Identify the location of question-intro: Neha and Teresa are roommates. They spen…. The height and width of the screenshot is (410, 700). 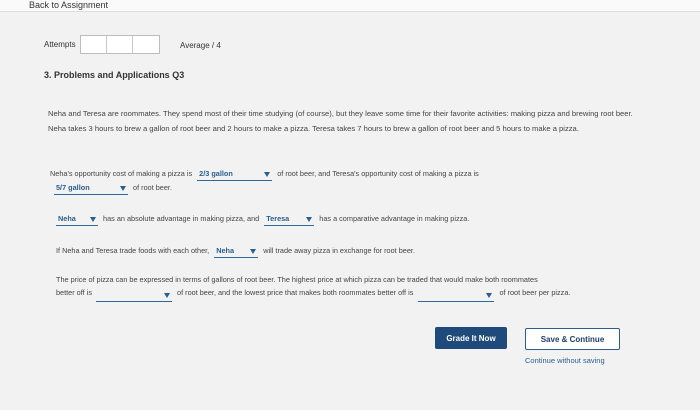
(340, 121).